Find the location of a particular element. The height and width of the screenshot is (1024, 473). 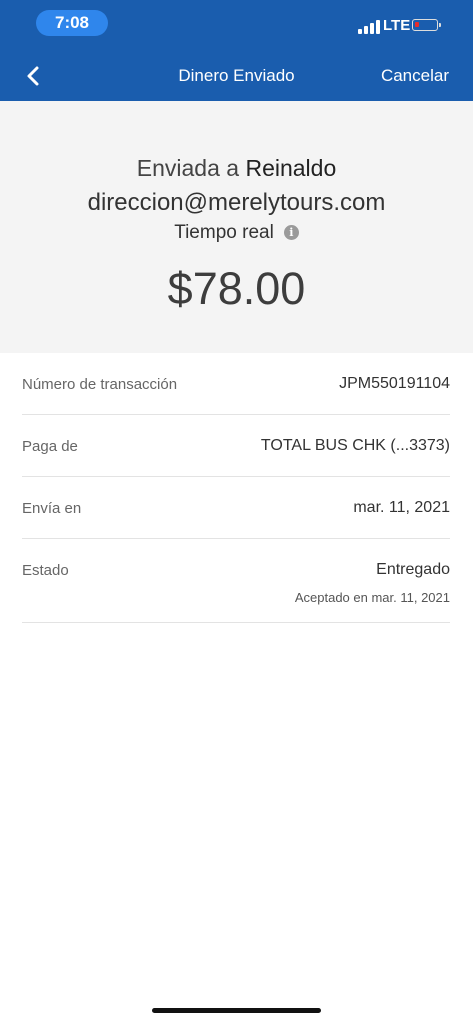

status-subvalue: Aceptado en mar. 11, 2021 is located at coordinates (372, 597).